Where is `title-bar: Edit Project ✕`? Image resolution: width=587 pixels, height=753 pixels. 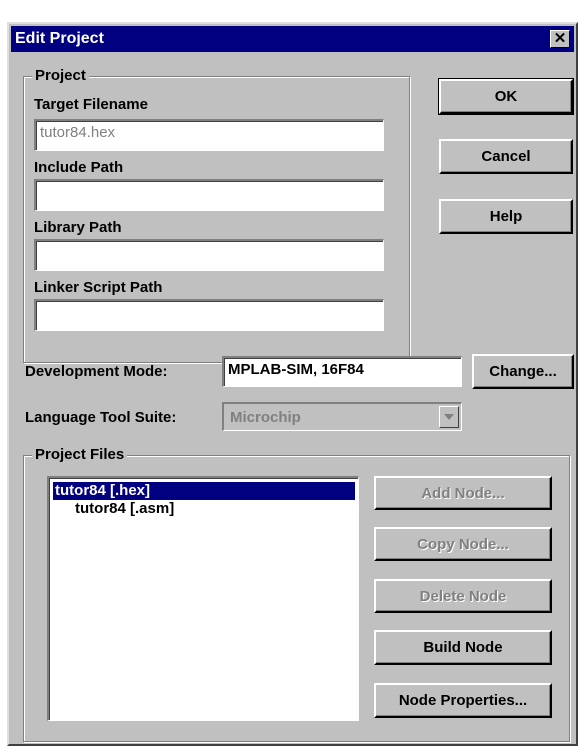 title-bar: Edit Project ✕ is located at coordinates (292, 39).